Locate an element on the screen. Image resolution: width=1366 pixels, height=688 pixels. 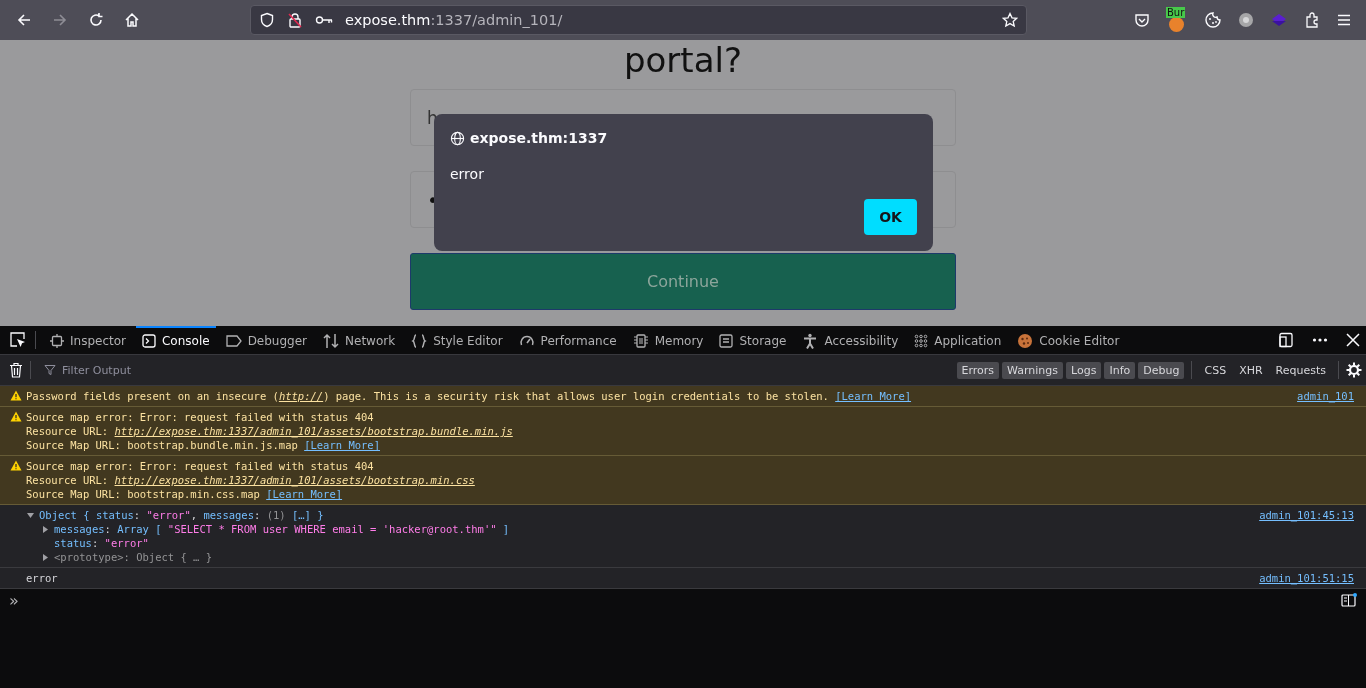
url-text: expose.thm:1337/admin_101/ is located at coordinates (454, 20).